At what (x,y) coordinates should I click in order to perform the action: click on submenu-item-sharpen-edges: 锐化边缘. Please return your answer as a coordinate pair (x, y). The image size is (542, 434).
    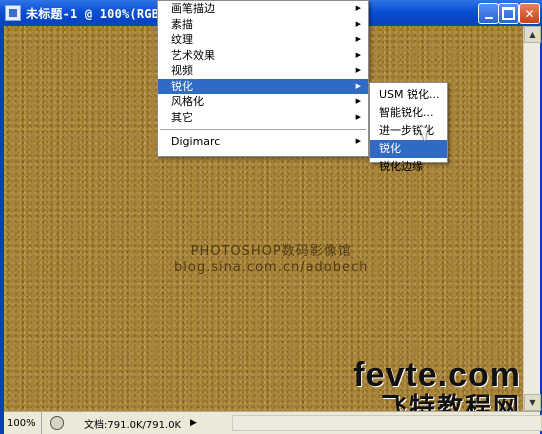
    Looking at the image, I should click on (408, 167).